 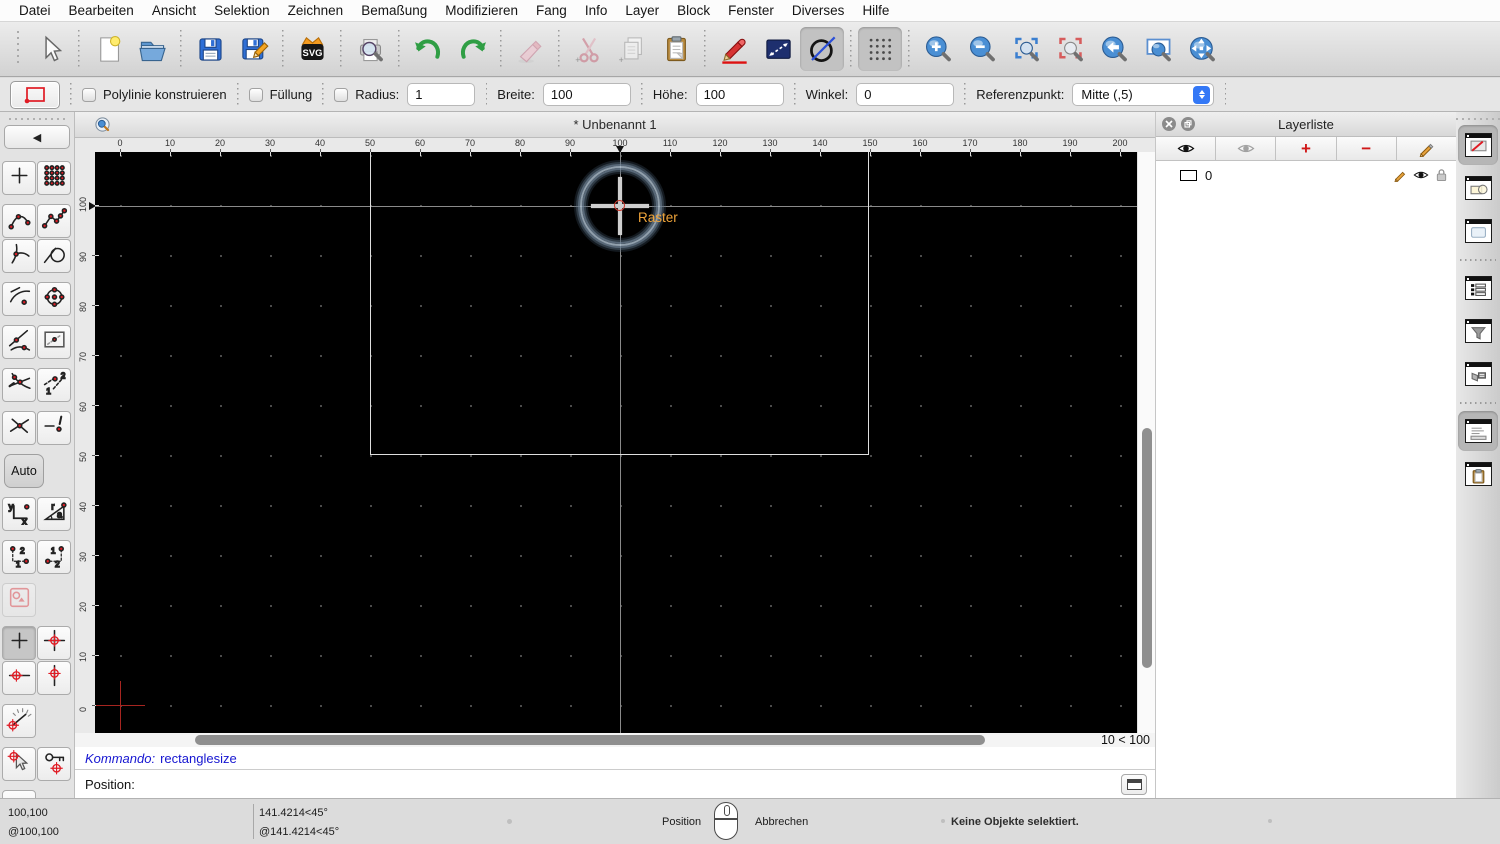 I want to click on snap-grid-button, so click(x=54, y=178).